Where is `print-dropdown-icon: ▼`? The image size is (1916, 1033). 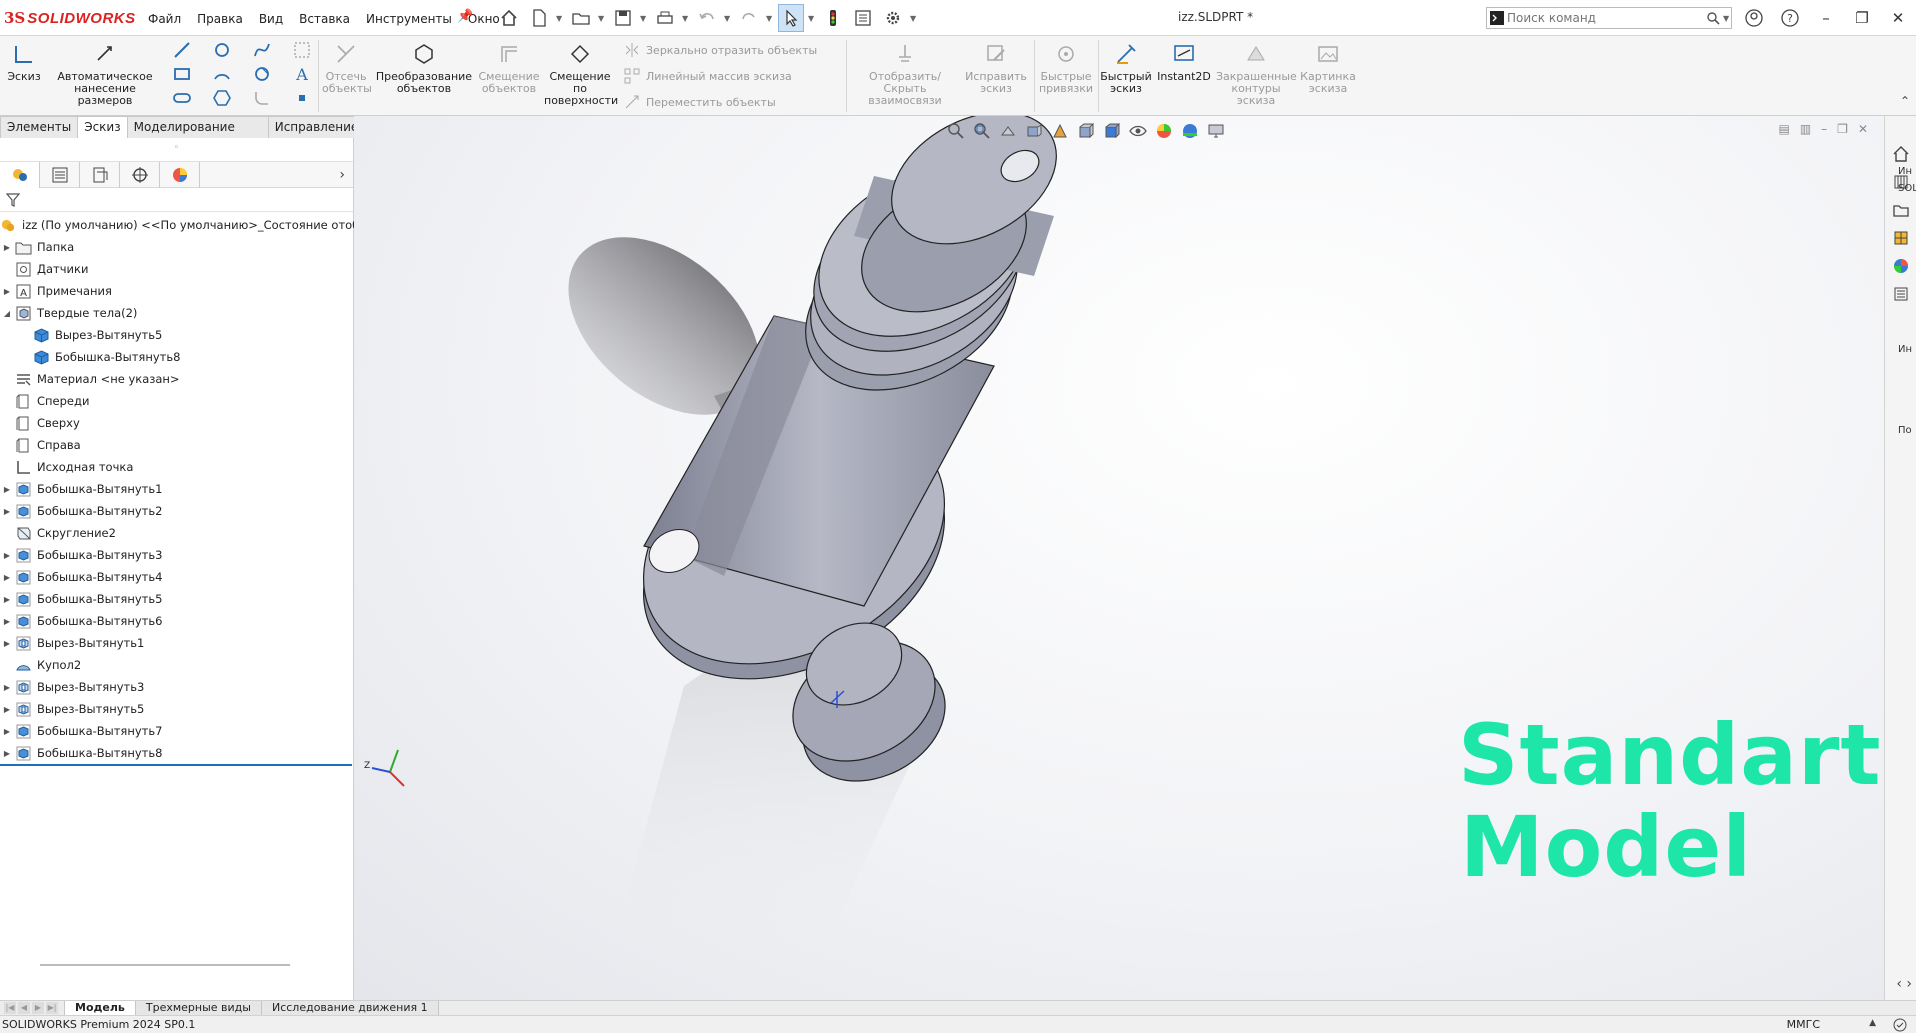 print-dropdown-icon: ▼ is located at coordinates (686, 18).